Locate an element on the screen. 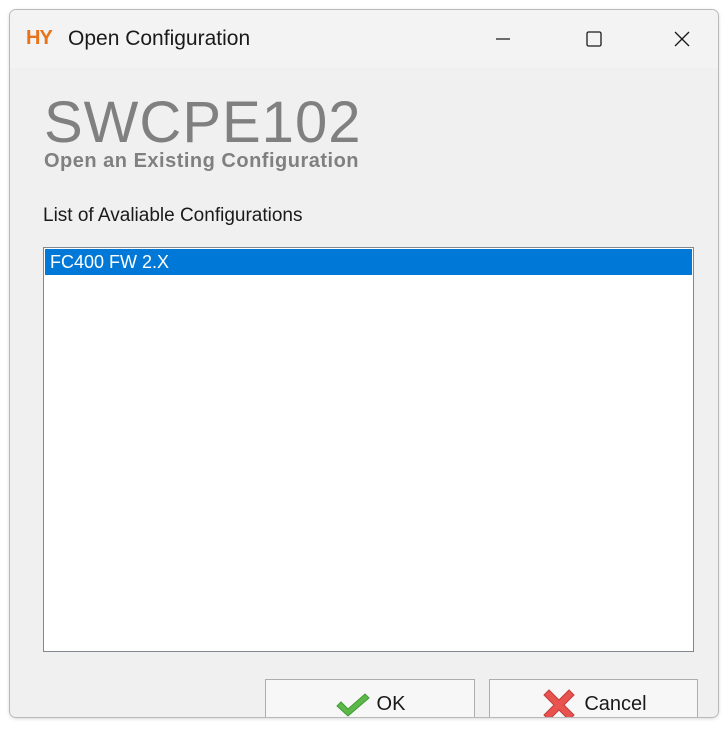  title-bar: HY Open Configuration is located at coordinates (364, 39).